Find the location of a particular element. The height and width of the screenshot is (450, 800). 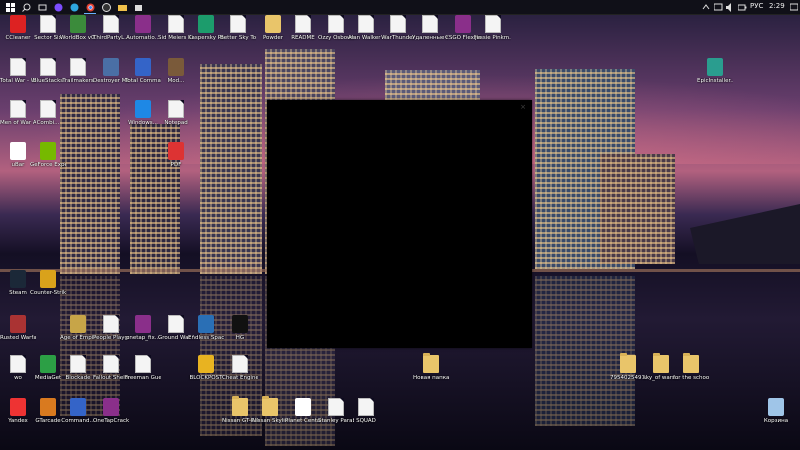

store-icon is located at coordinates (138, 7).